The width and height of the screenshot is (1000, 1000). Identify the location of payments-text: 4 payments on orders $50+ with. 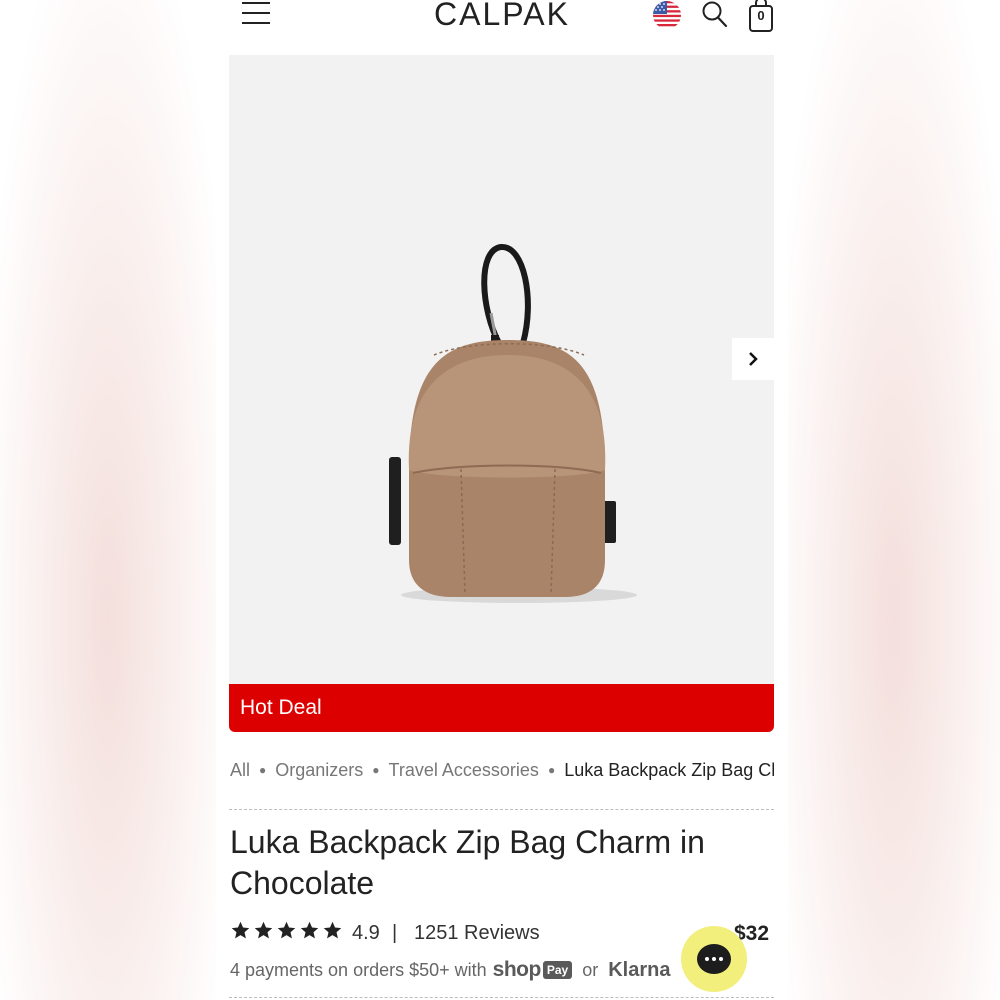
(358, 969).